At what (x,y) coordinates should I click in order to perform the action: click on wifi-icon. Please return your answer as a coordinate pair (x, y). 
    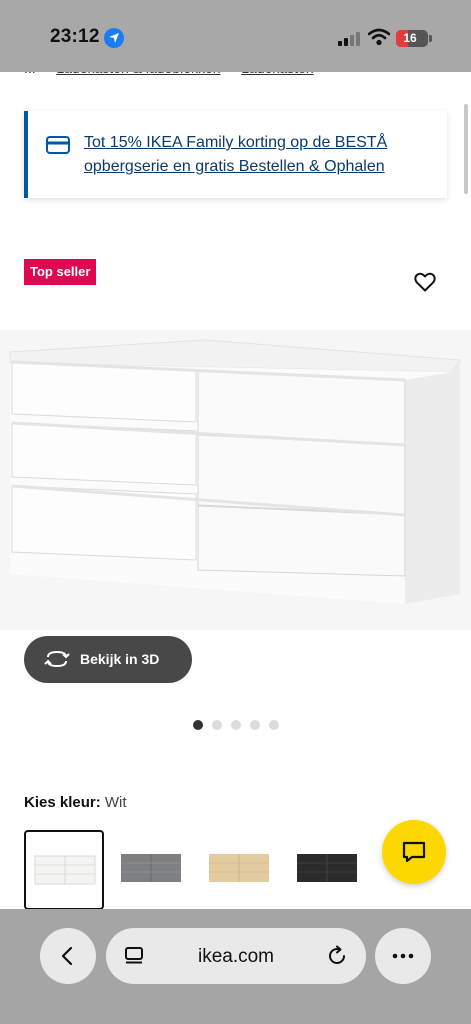
    Looking at the image, I should click on (379, 37).